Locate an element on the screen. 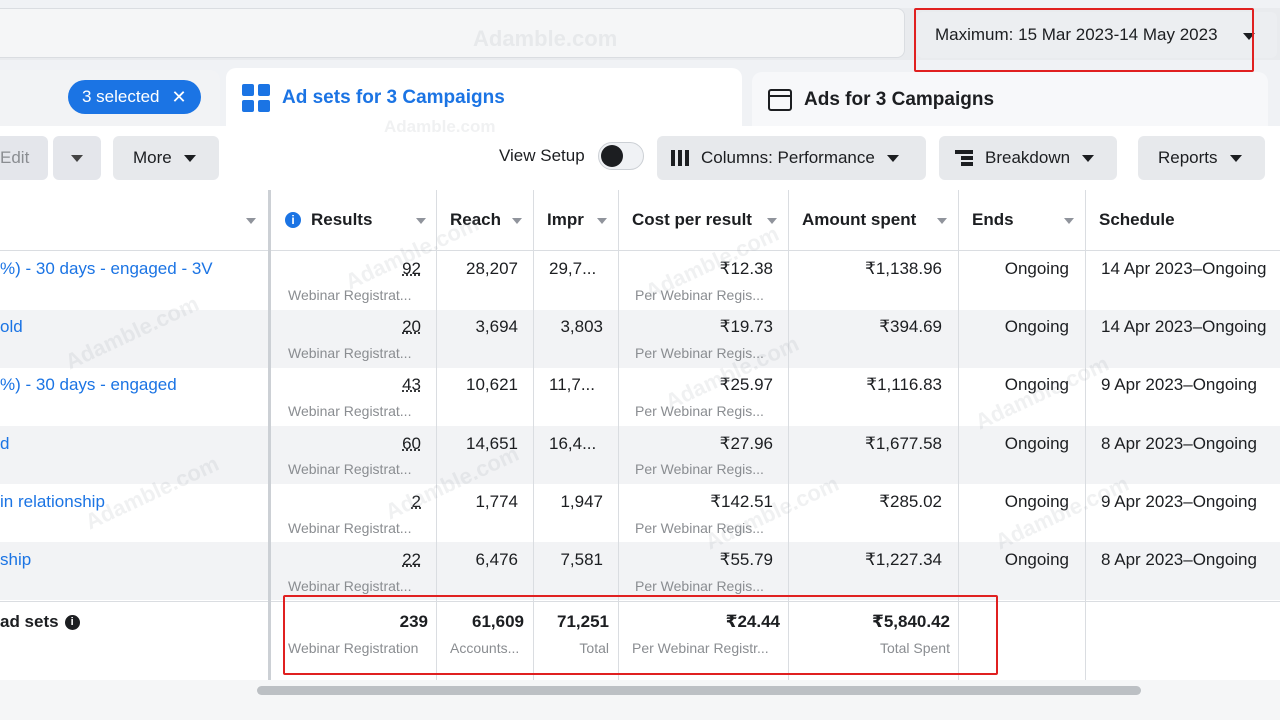 The width and height of the screenshot is (1280, 720). reports-label: Reports is located at coordinates (1188, 157).